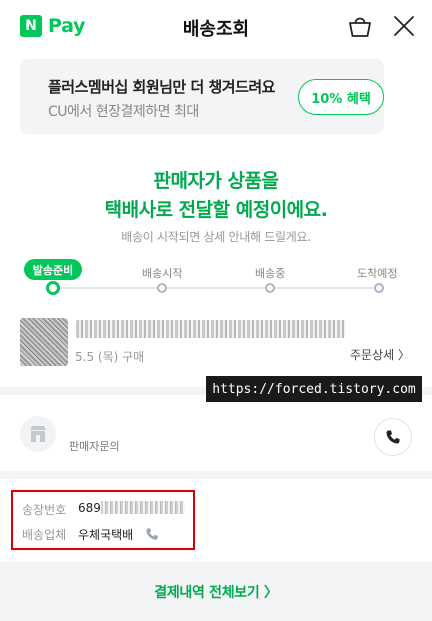 The width and height of the screenshot is (432, 621). Describe the element at coordinates (404, 26) in the screenshot. I see `close-icon` at that location.